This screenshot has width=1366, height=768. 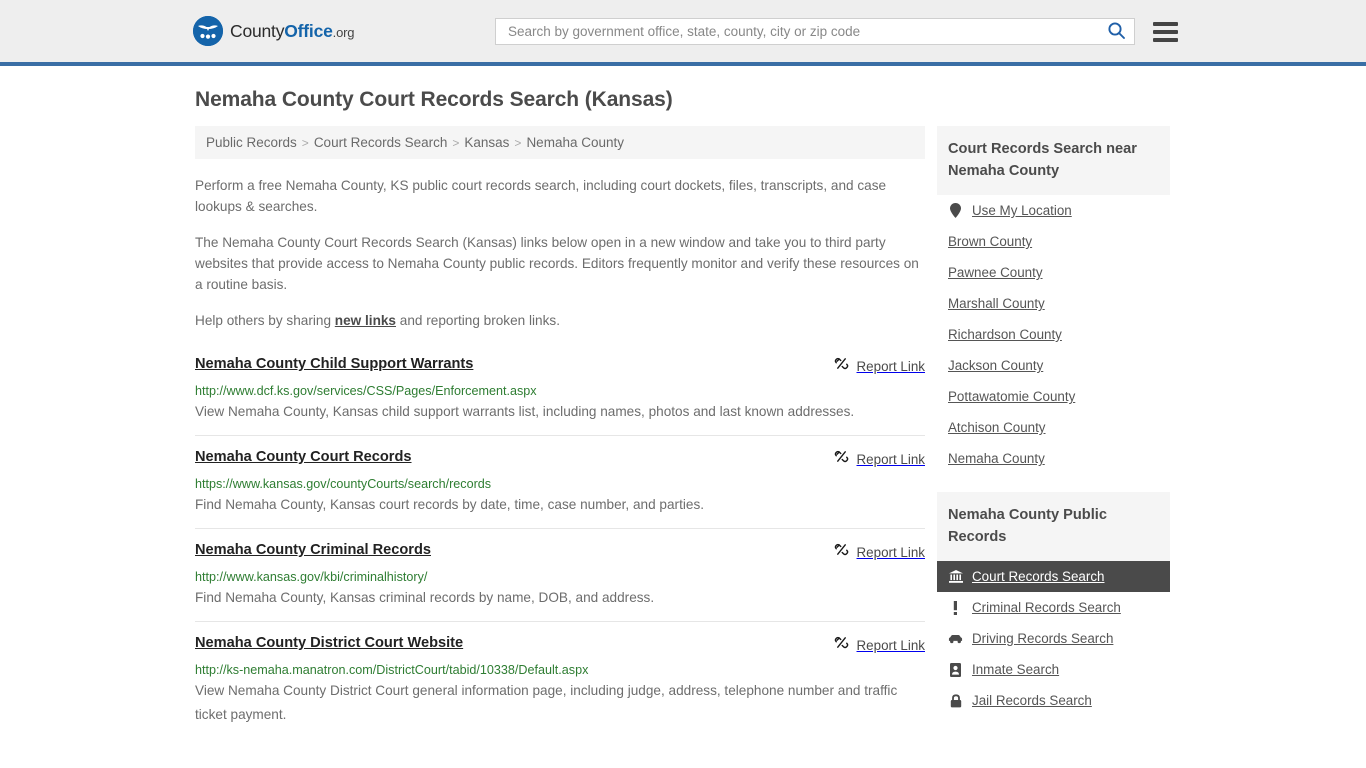 What do you see at coordinates (478, 320) in the screenshot?
I see `intro-p3-after: and reporting broken links.` at bounding box center [478, 320].